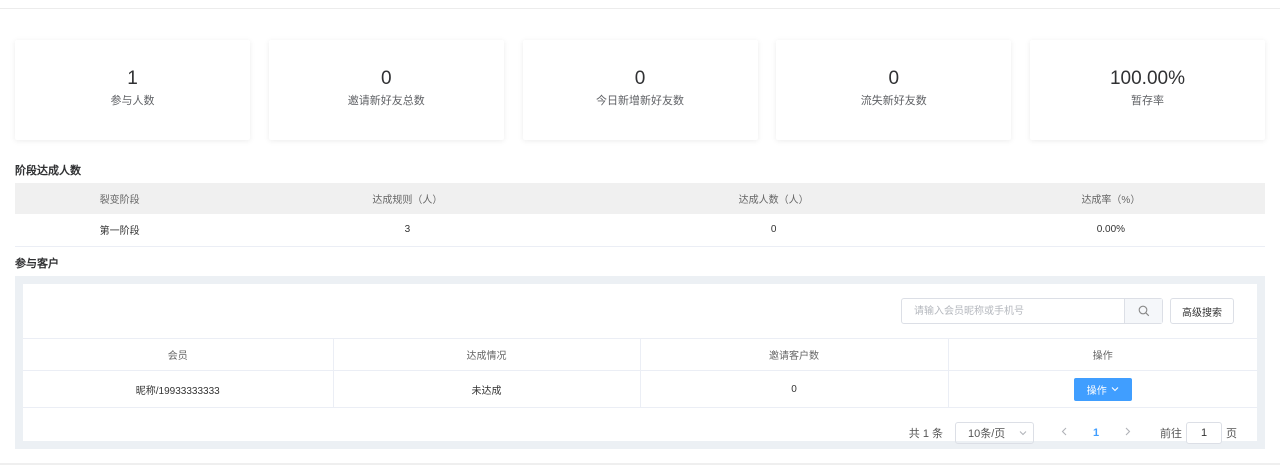 The height and width of the screenshot is (467, 1280). What do you see at coordinates (487, 389) in the screenshot?
I see `status-cell: 未达成` at bounding box center [487, 389].